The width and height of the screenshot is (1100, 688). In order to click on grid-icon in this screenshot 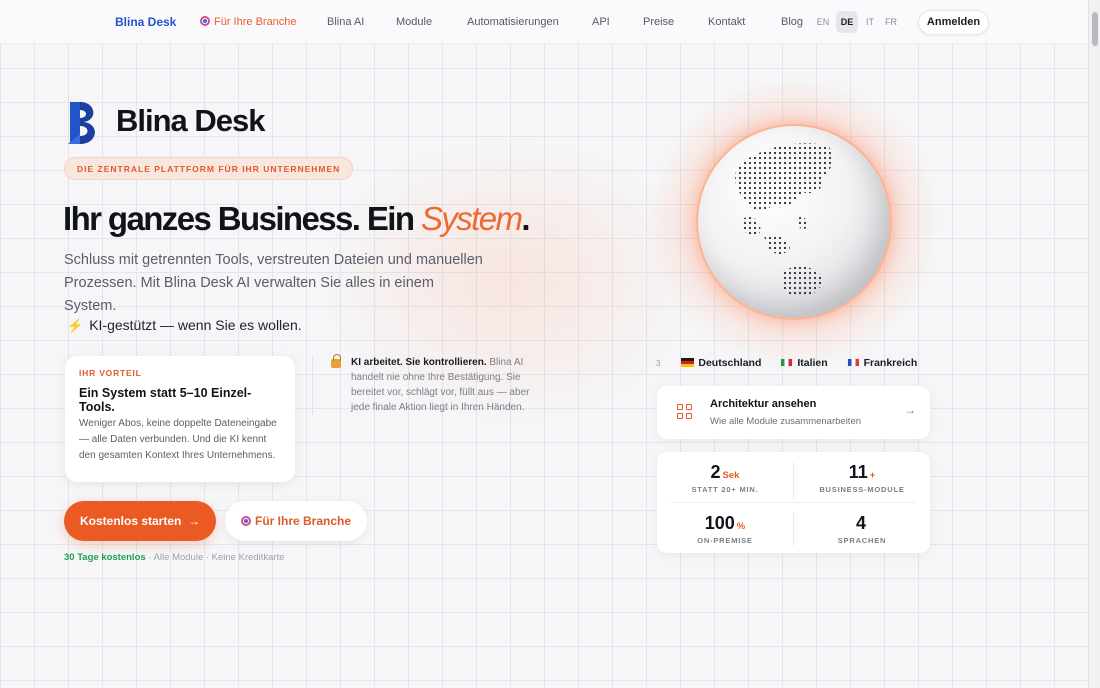, I will do `click(684, 411)`.